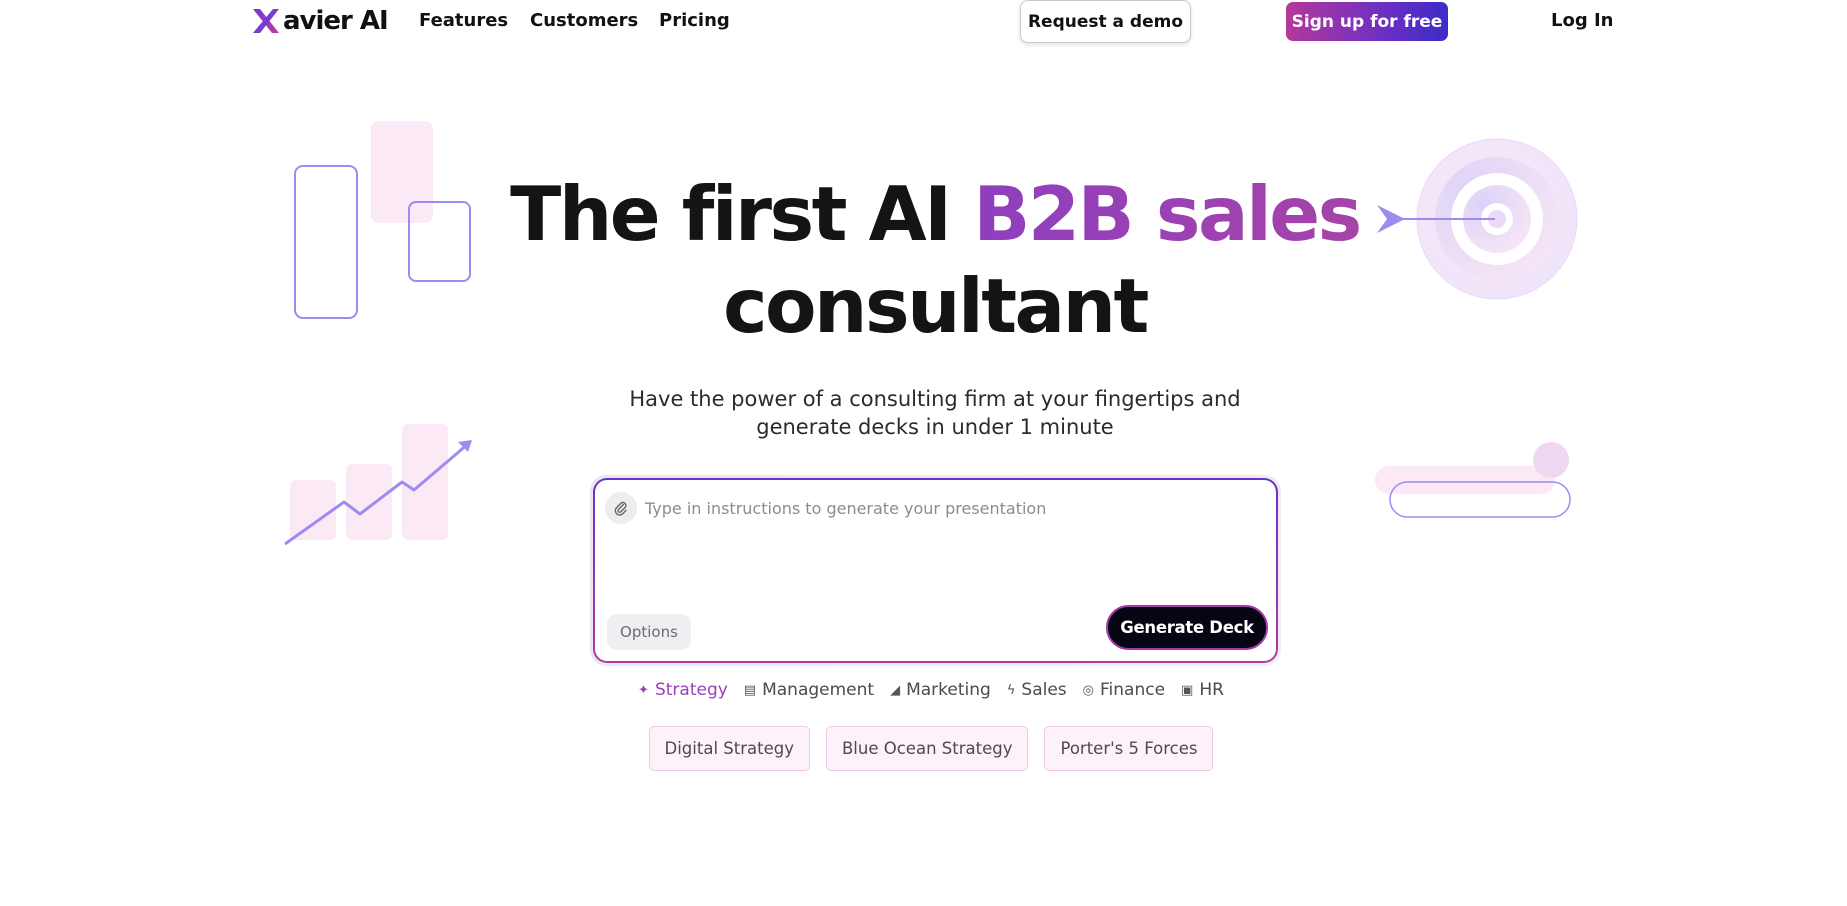  I want to click on tab-sales: ϟ Sales, so click(1037, 690).